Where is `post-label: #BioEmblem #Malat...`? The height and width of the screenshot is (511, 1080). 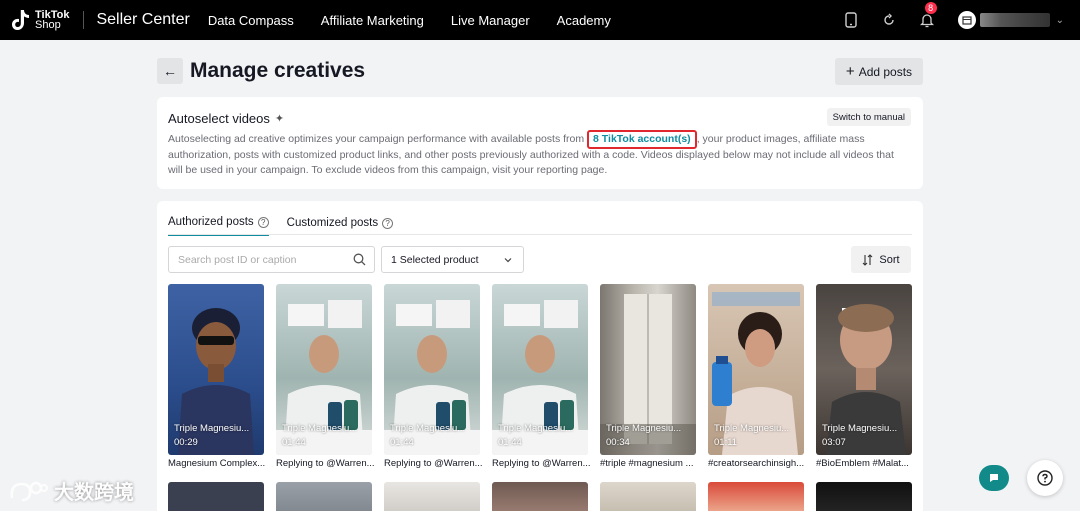 post-label: #BioEmblem #Malat... is located at coordinates (866, 463).